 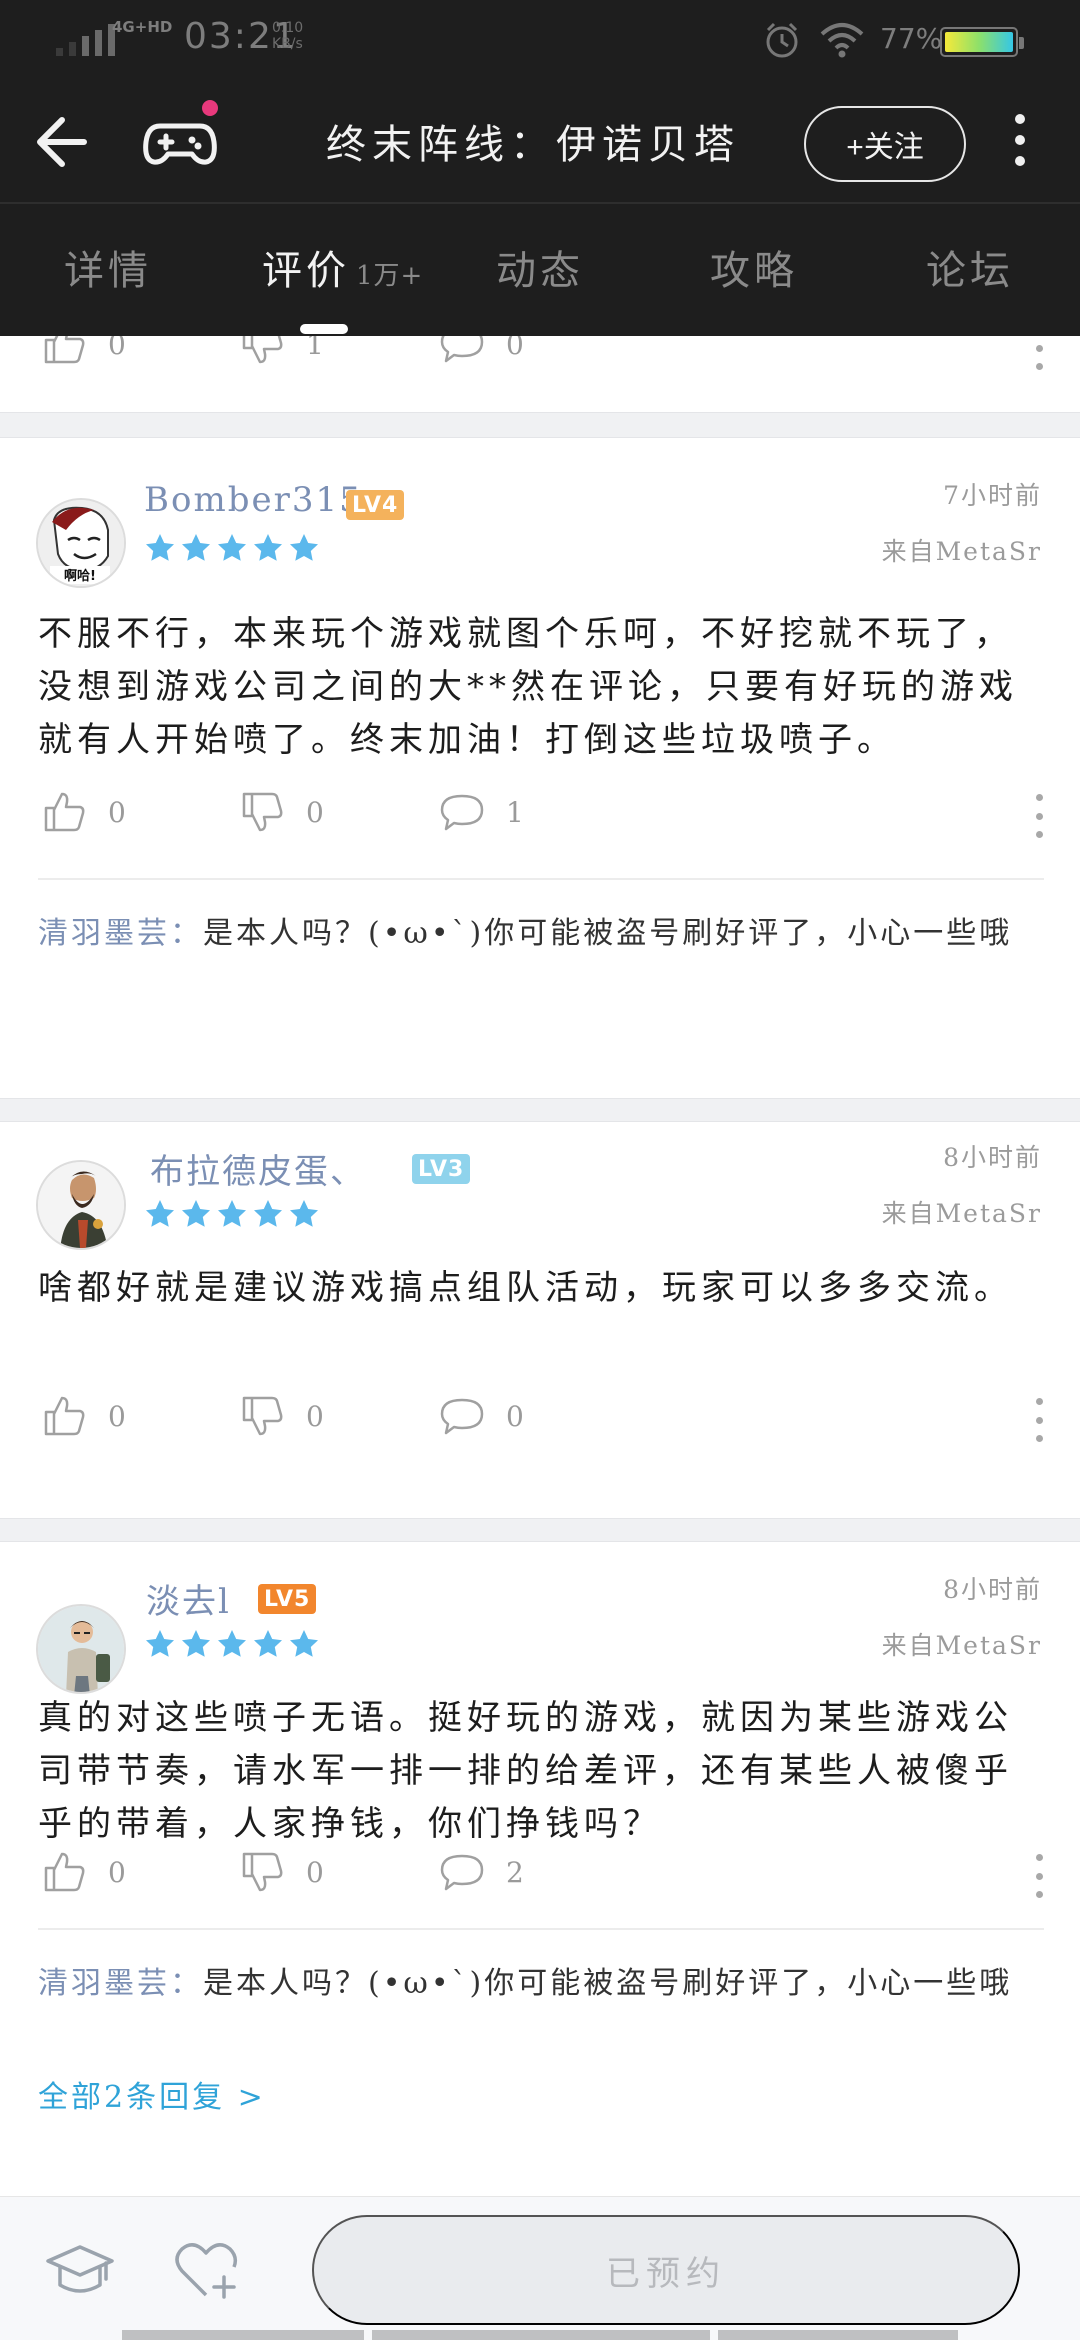 I want to click on heart-add-icon, so click(x=206, y=2271).